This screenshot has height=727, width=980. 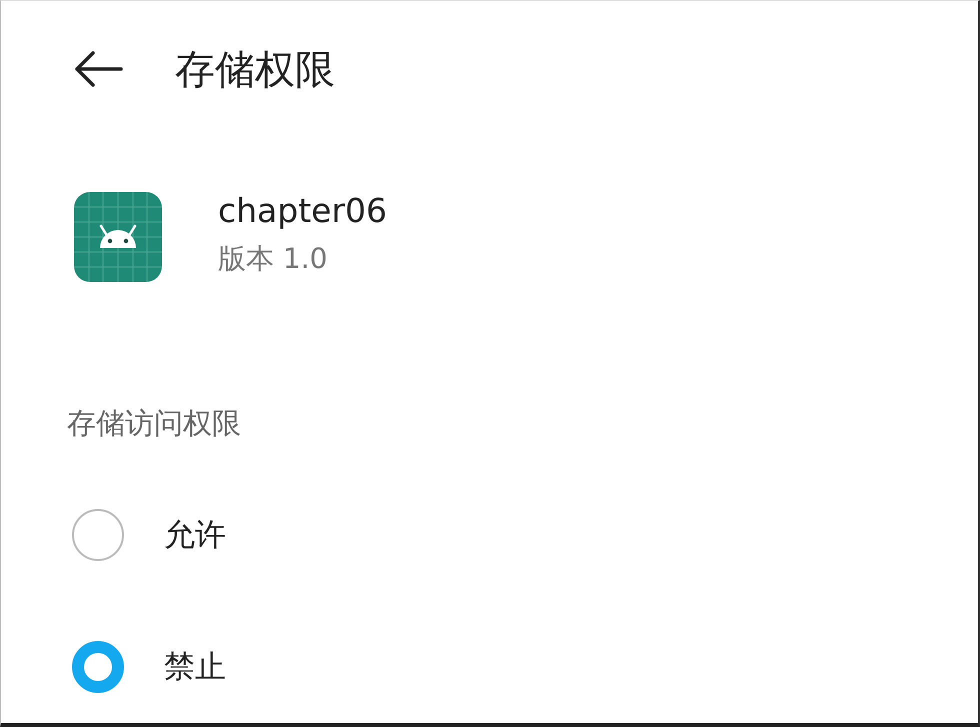 I want to click on page-title: 存储权限, so click(x=255, y=70).